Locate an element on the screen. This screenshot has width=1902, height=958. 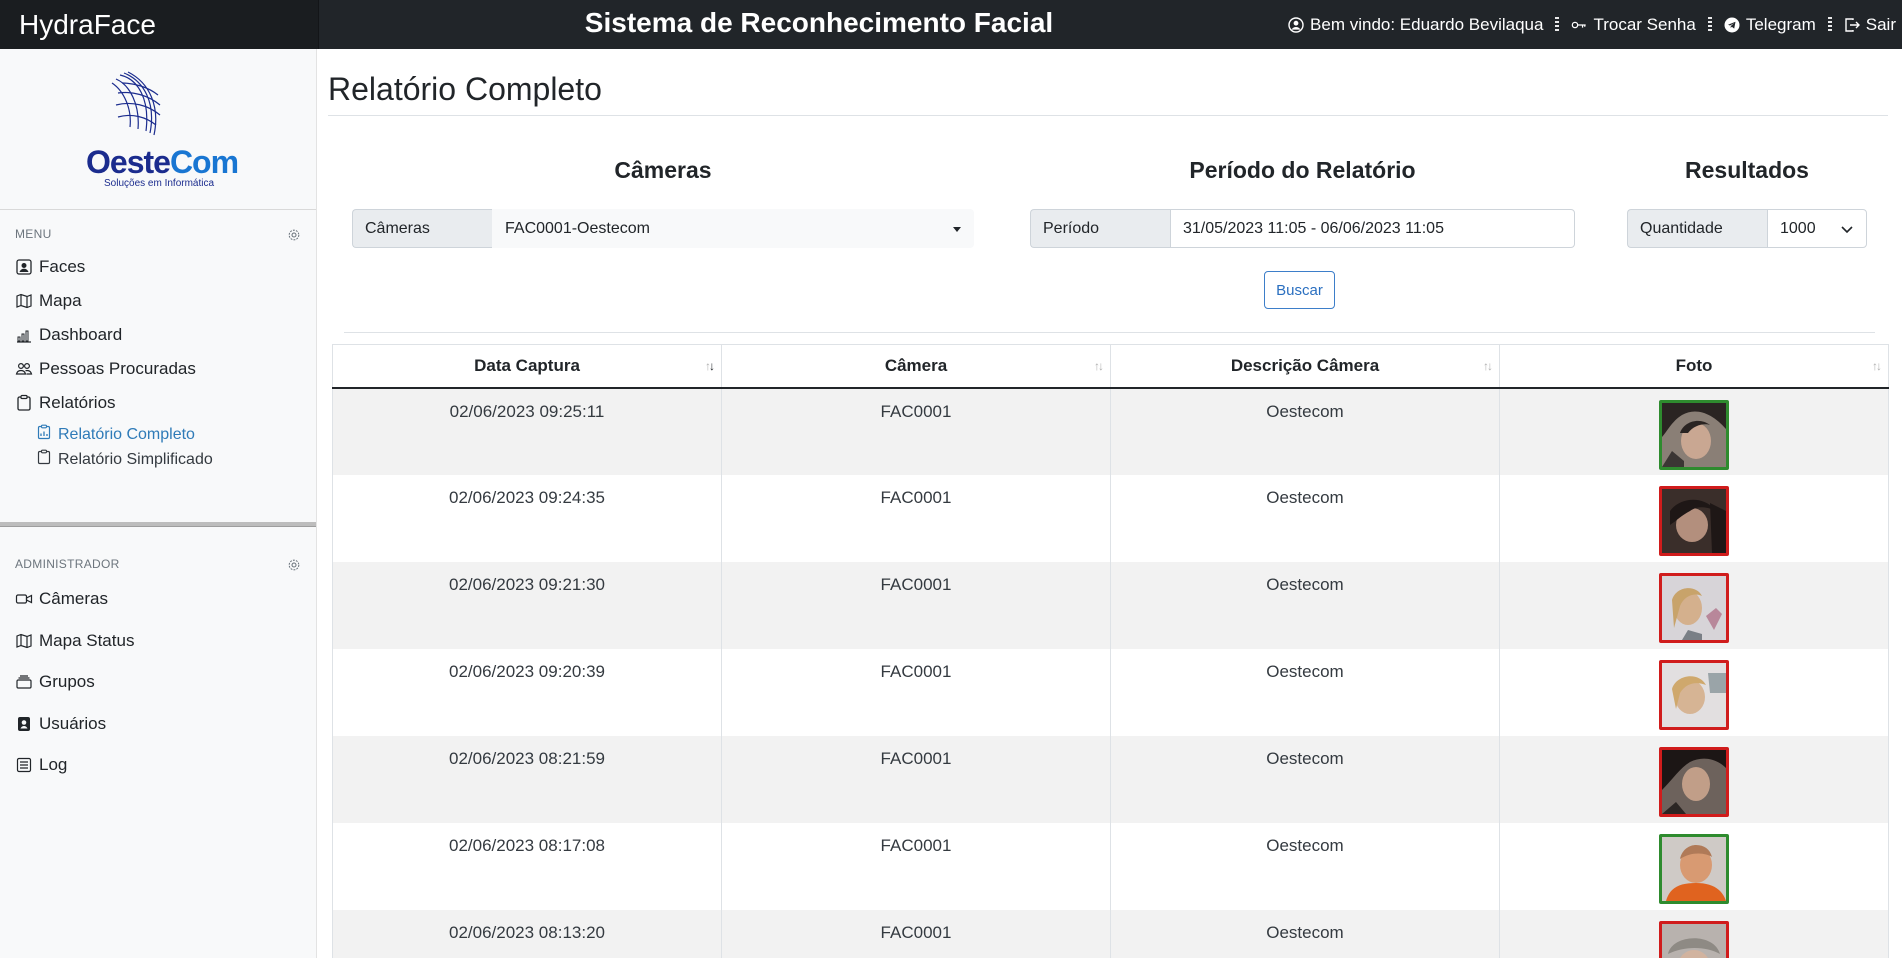
sidebar-section-divider is located at coordinates (158, 524).